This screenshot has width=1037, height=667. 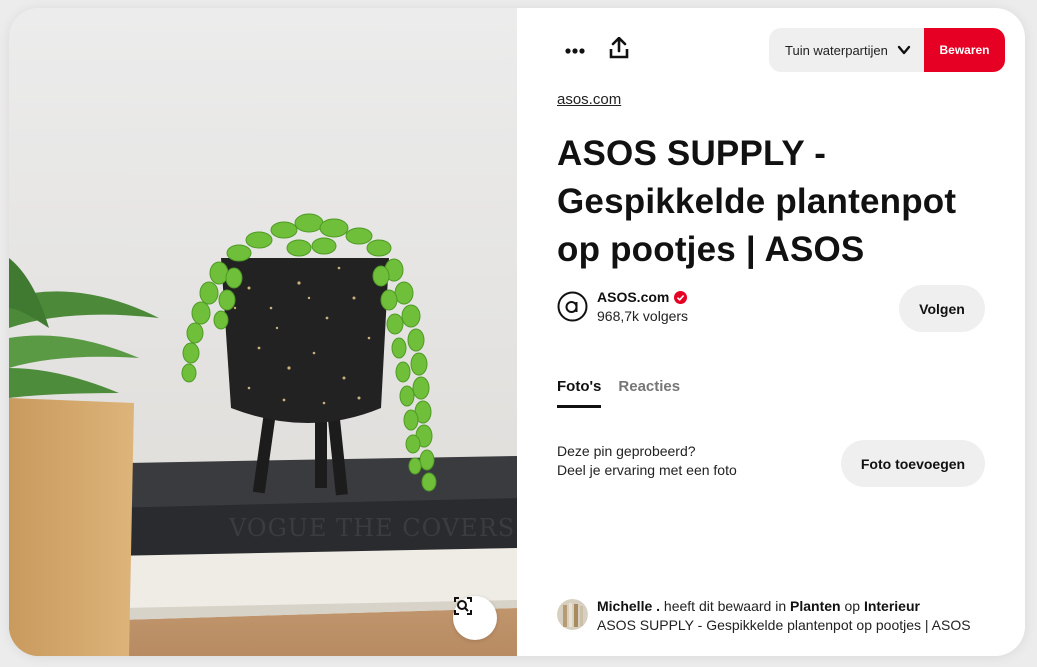 What do you see at coordinates (371, 528) in the screenshot?
I see `svg-text: VOGUE THE COVERS` at bounding box center [371, 528].